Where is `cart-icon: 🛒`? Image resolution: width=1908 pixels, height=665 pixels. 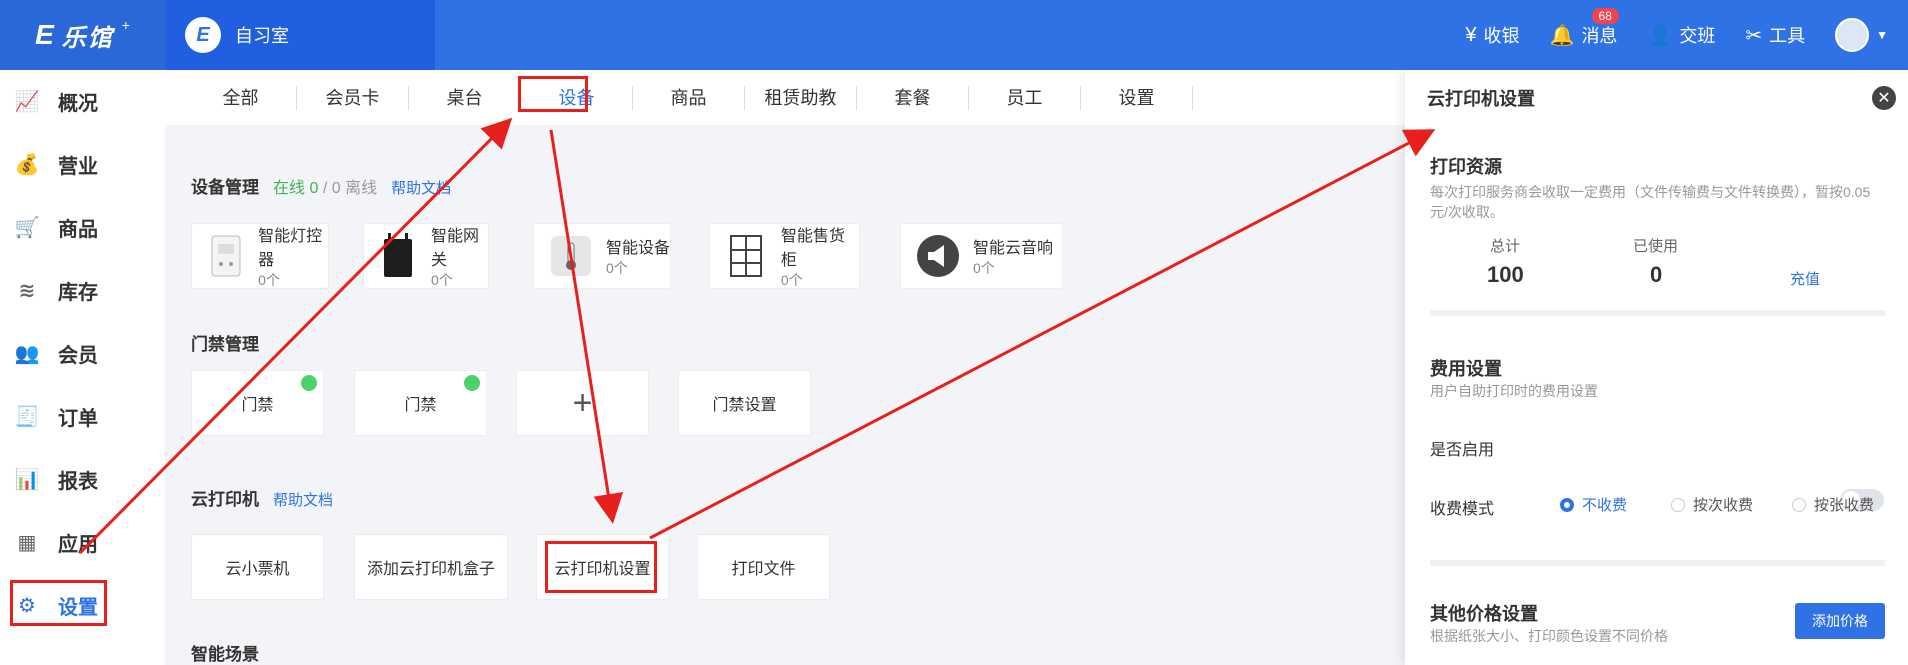 cart-icon: 🛒 is located at coordinates (27, 228).